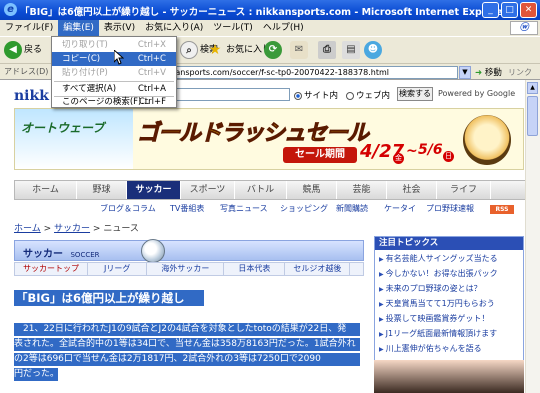 Image resolution: width=540 pixels, height=393 pixels. What do you see at coordinates (189, 251) in the screenshot?
I see `soccer-section-header: サッカー SOCCER` at bounding box center [189, 251].